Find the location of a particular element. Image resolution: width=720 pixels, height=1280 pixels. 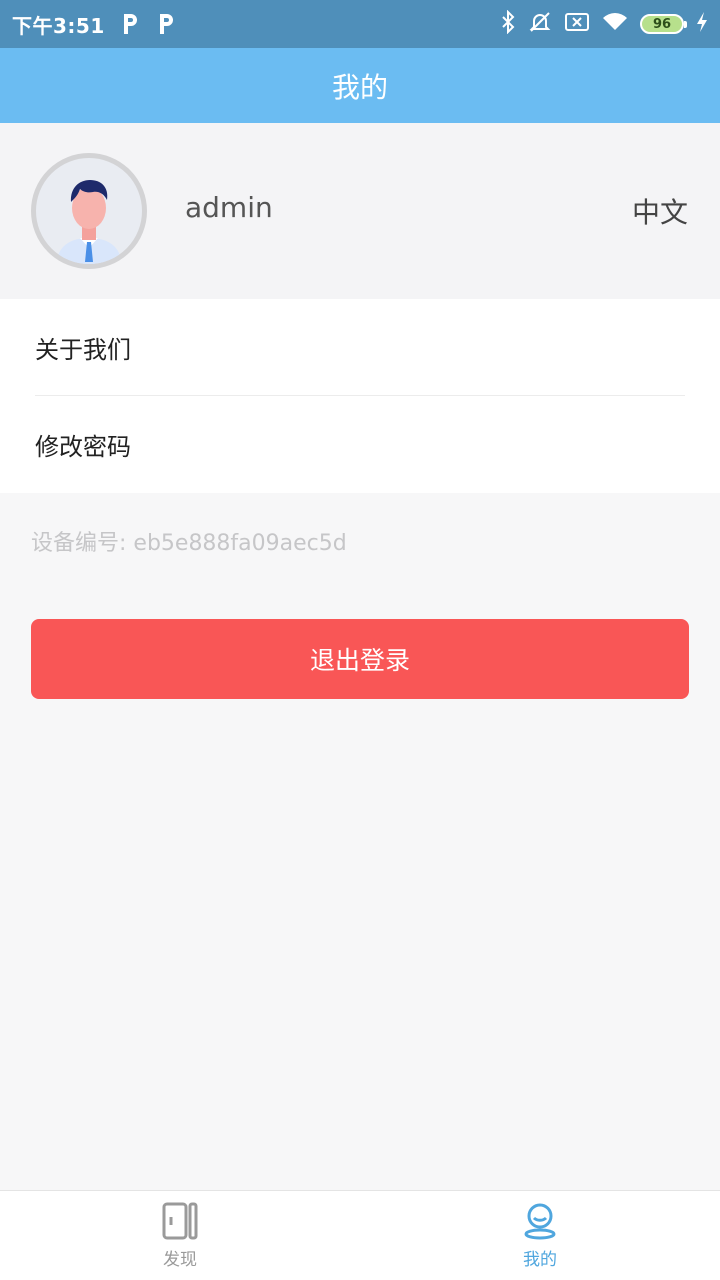

avatar-illustration-icon is located at coordinates (89, 222).